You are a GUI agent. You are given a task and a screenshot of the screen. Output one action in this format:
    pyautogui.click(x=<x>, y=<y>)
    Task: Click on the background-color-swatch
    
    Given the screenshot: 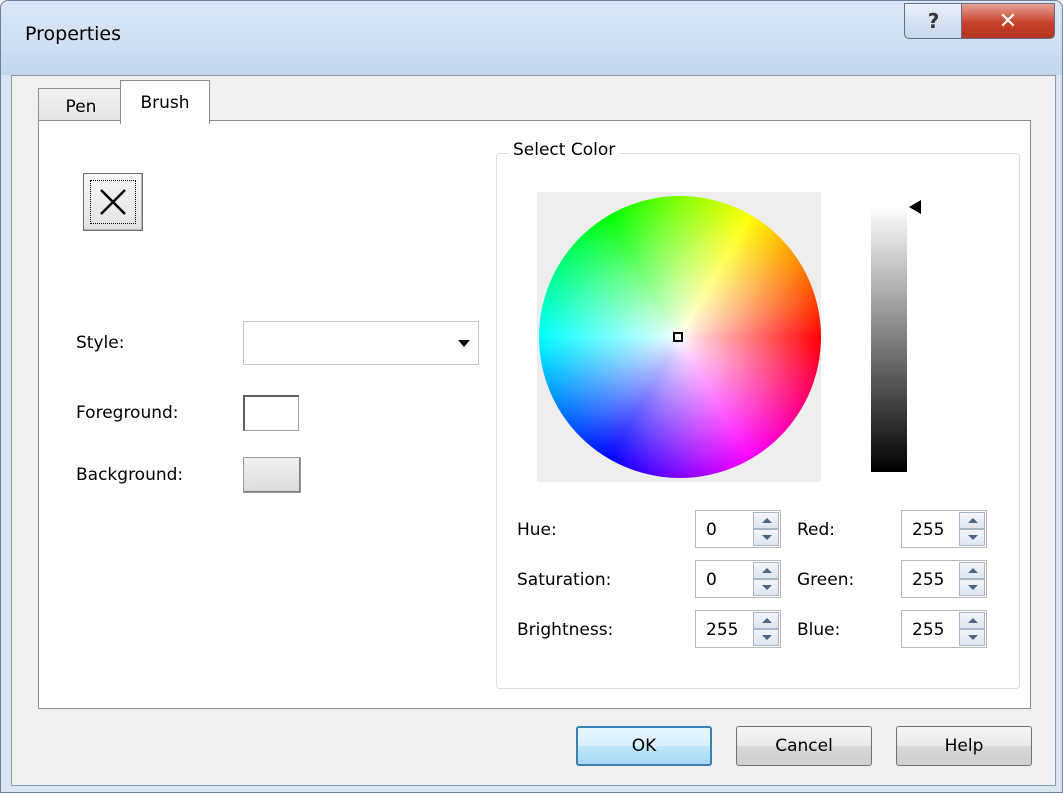 What is the action you would take?
    pyautogui.click(x=272, y=475)
    